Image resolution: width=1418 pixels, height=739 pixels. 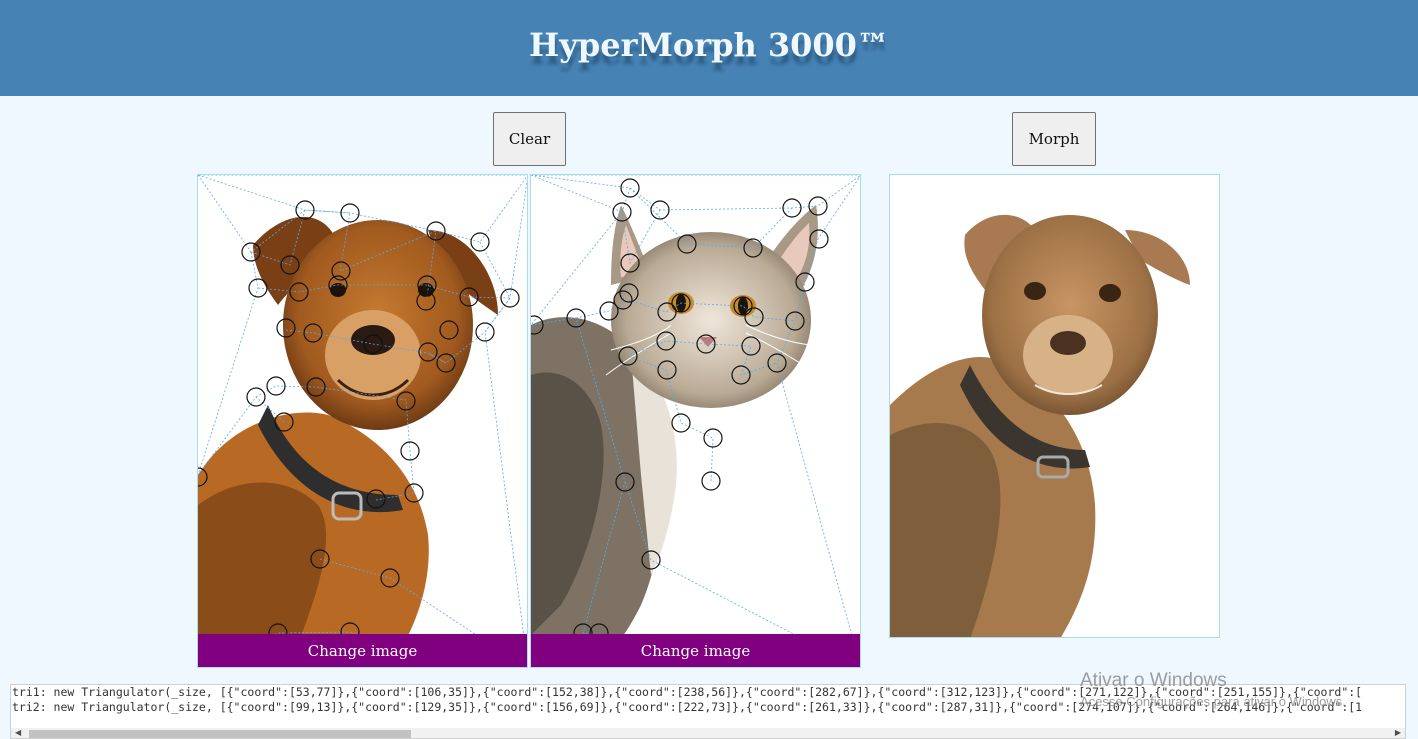 I want to click on scroll-right-icon: ▶, so click(x=1398, y=733).